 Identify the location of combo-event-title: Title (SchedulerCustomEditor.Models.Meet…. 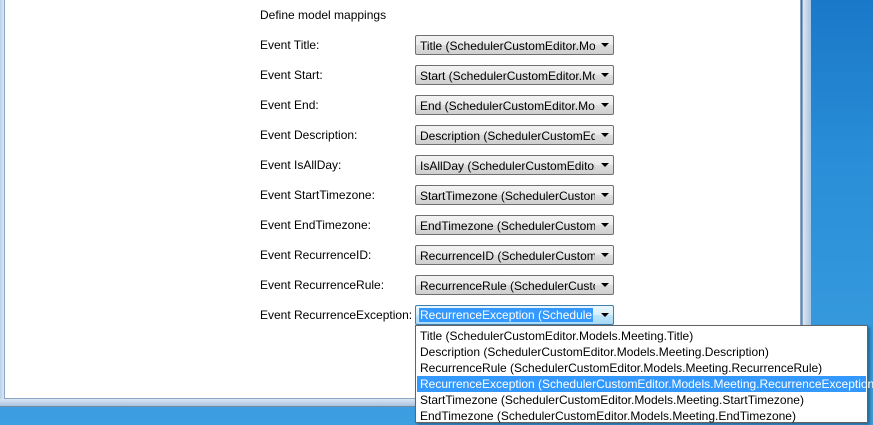
(514, 45).